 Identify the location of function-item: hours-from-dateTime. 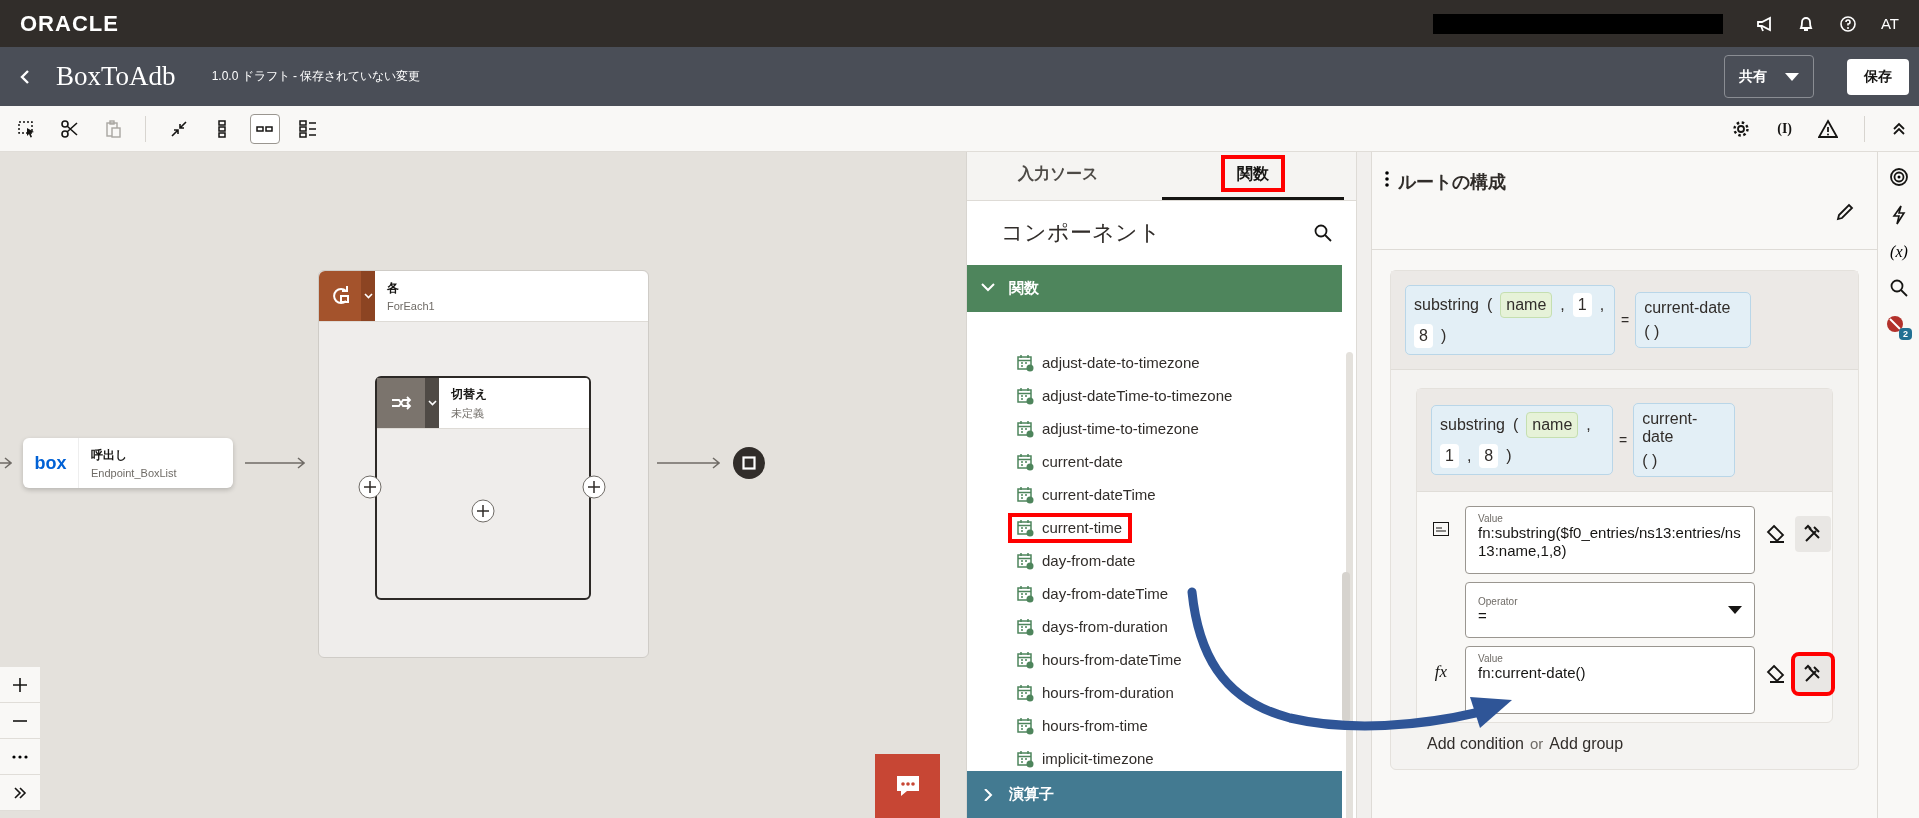
(1154, 659).